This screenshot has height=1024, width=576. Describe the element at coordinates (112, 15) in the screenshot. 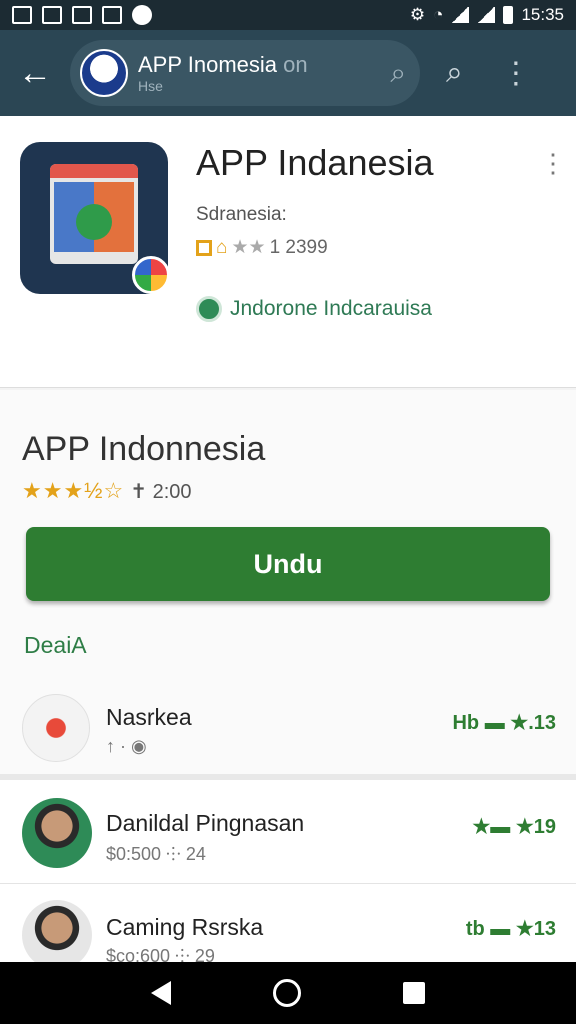

I see `app-notification-icon` at that location.